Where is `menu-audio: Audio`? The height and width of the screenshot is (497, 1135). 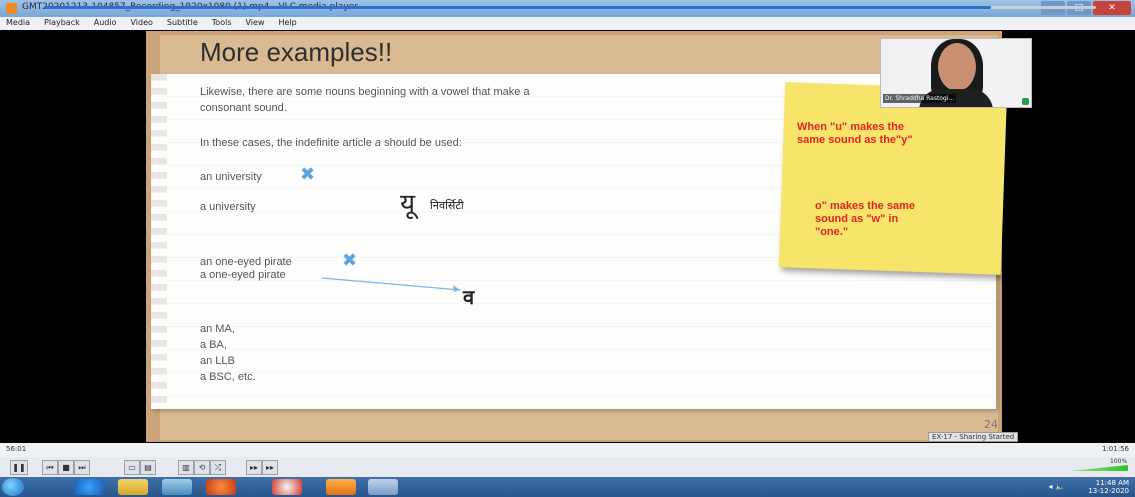 menu-audio: Audio is located at coordinates (105, 22).